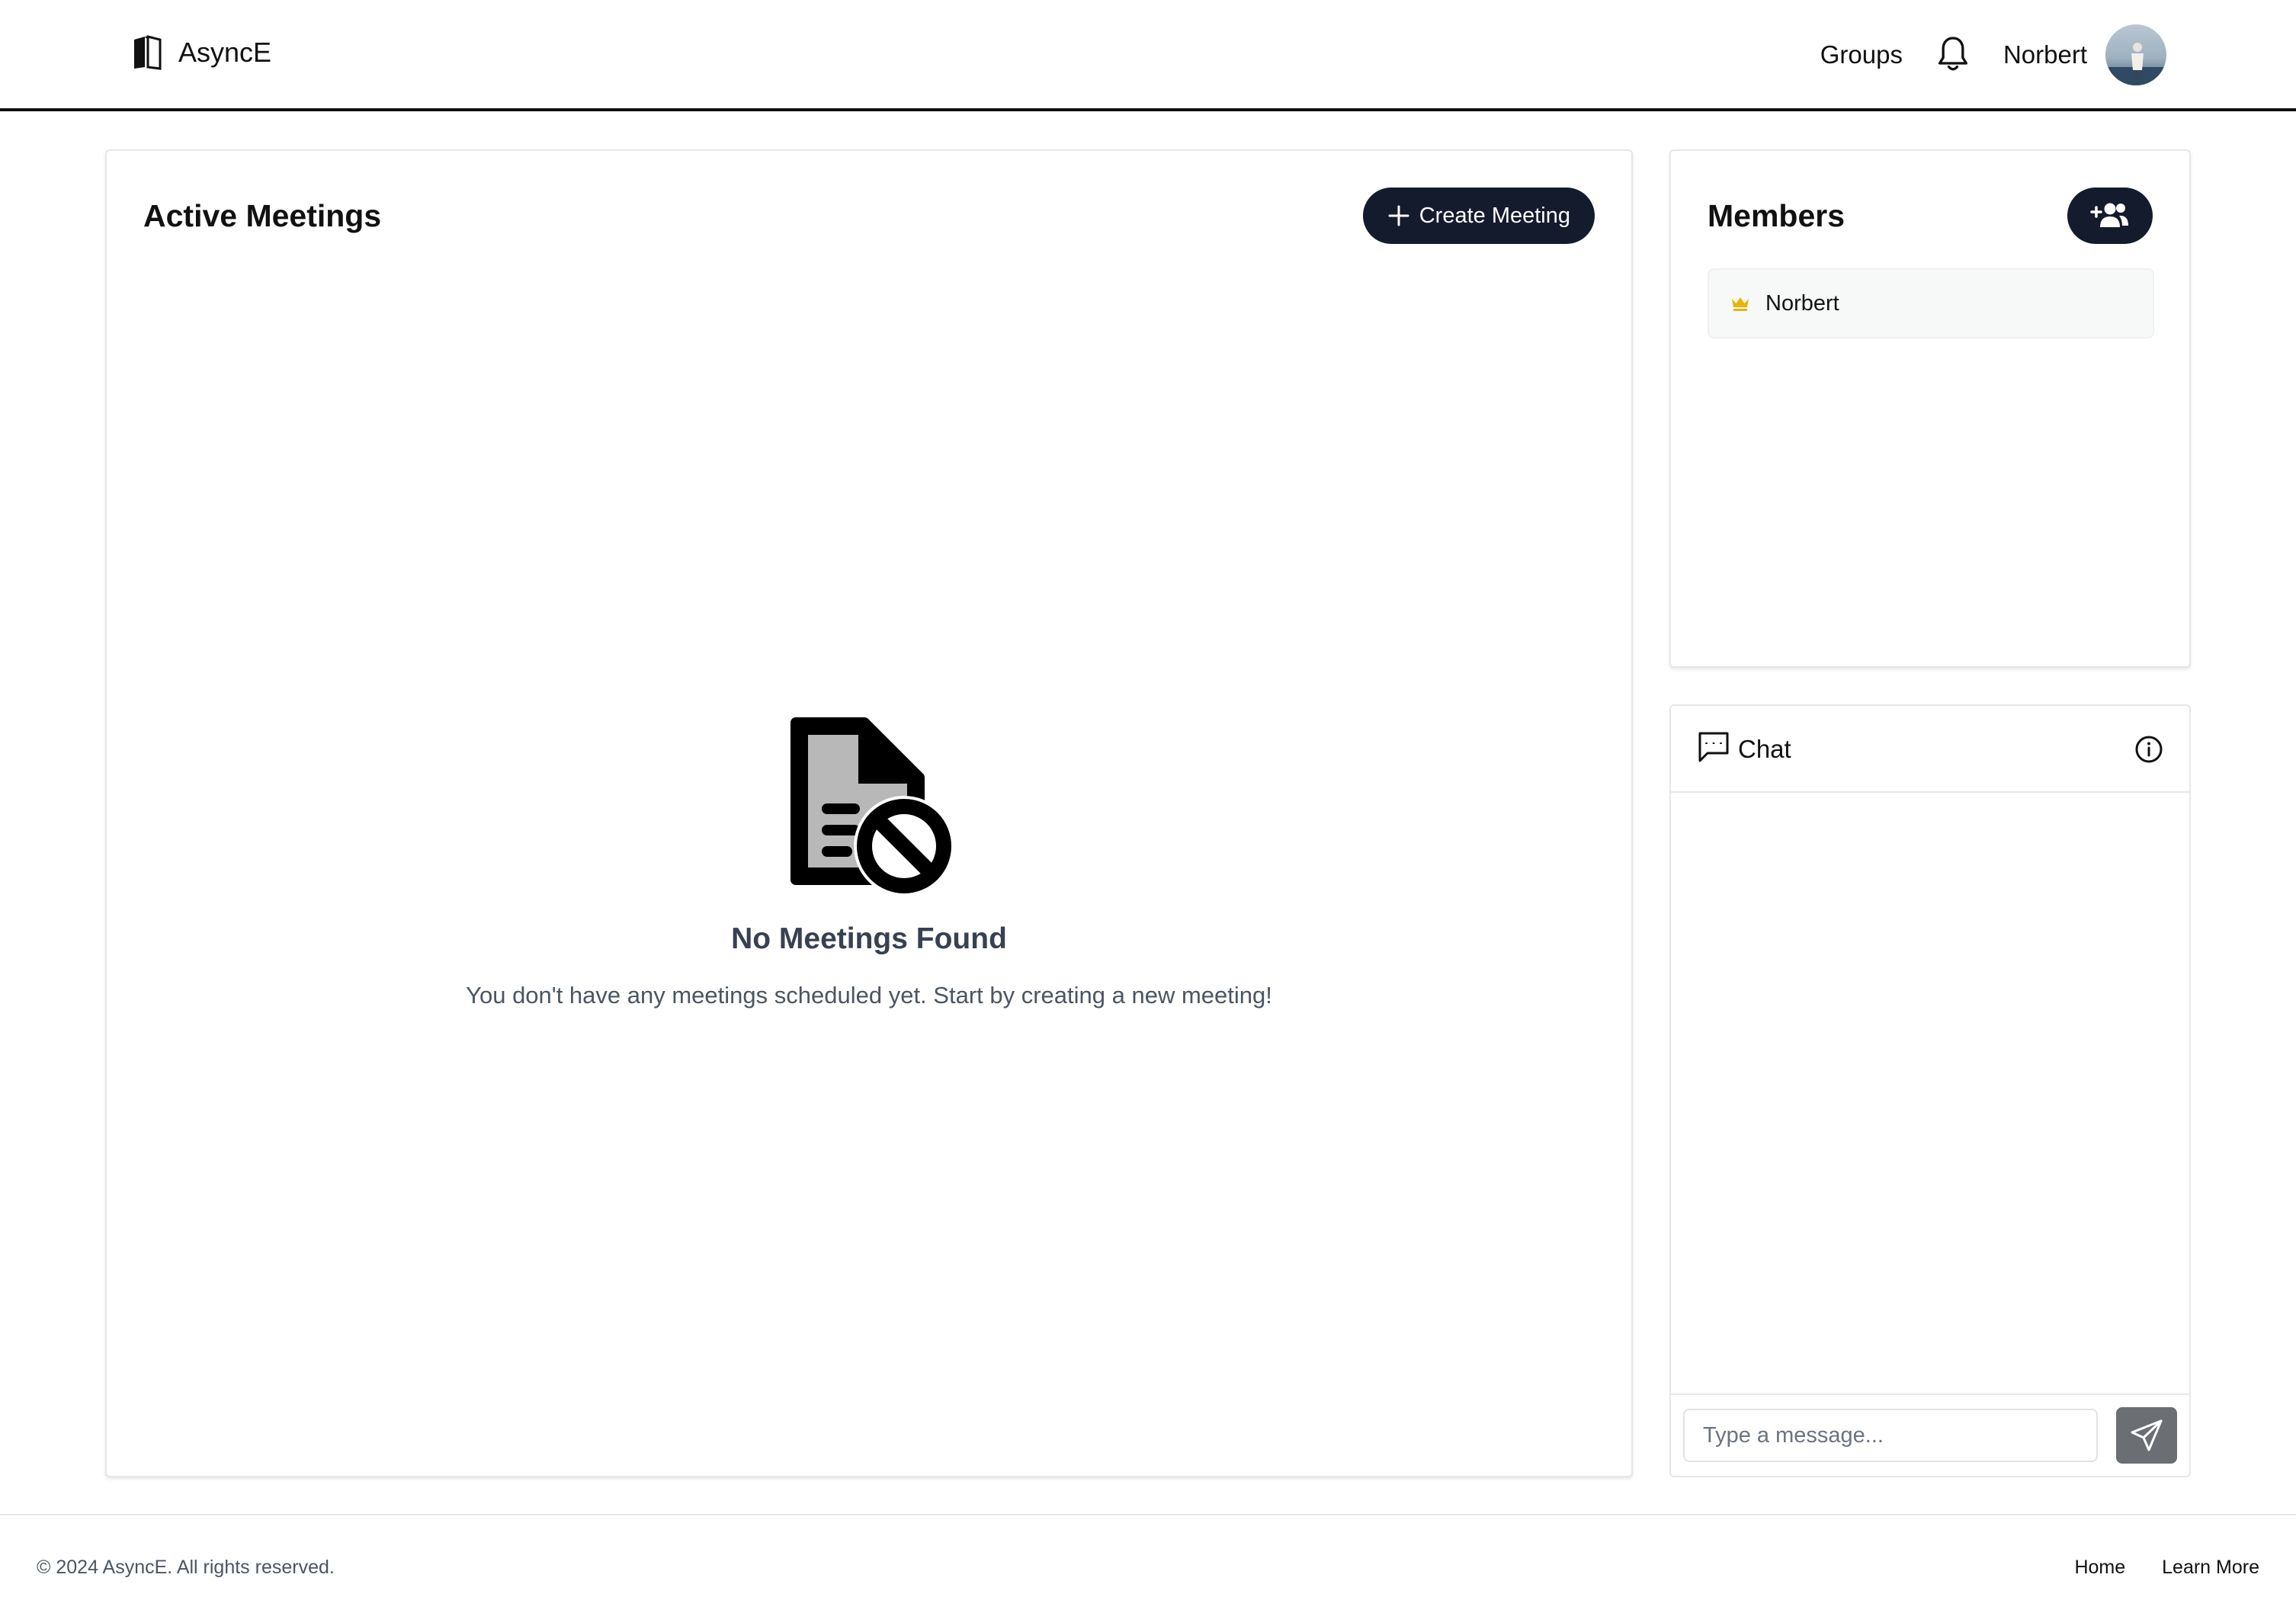 Image resolution: width=2296 pixels, height=1613 pixels. I want to click on send-icon, so click(2147, 1435).